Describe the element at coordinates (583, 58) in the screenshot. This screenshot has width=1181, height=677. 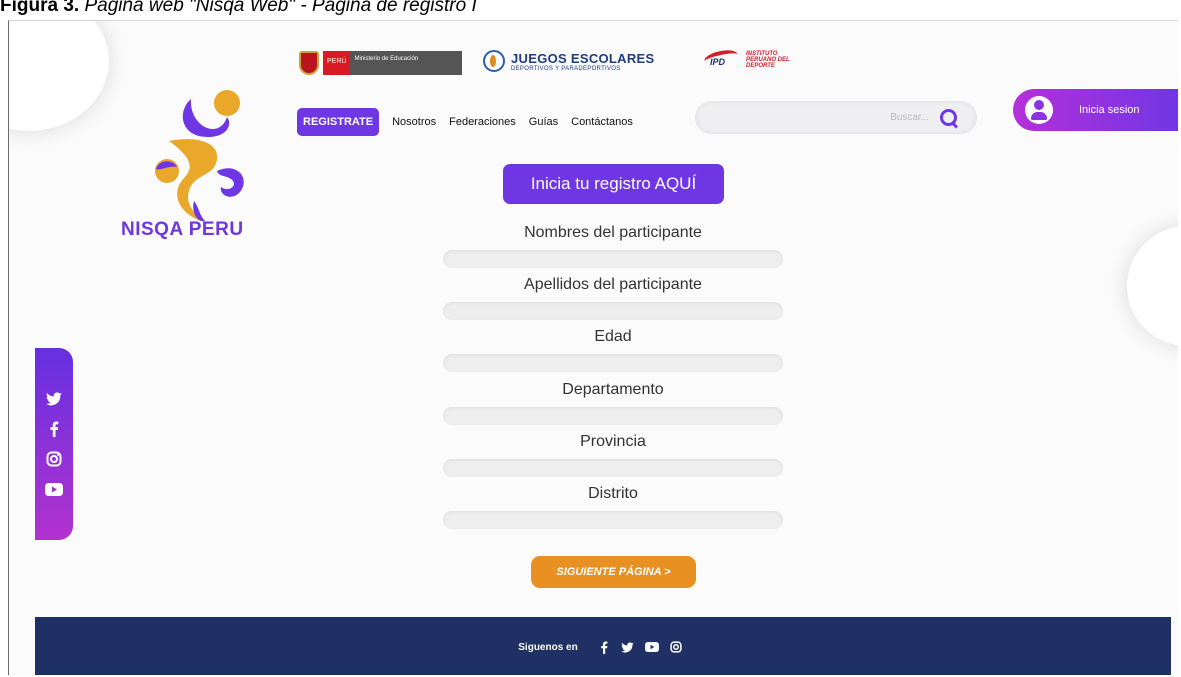
I see `juegos-title: JUEGOS ESCOLARES` at that location.